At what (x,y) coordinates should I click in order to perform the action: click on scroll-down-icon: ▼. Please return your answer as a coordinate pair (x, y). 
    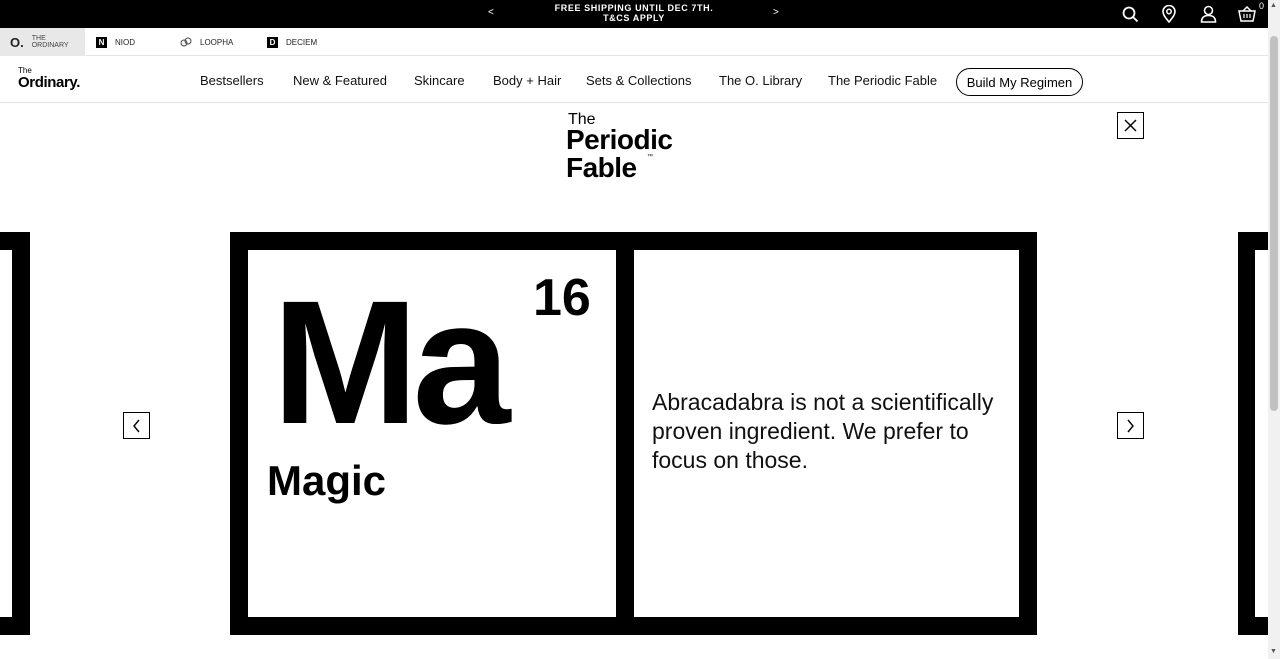
    Looking at the image, I should click on (1273, 651).